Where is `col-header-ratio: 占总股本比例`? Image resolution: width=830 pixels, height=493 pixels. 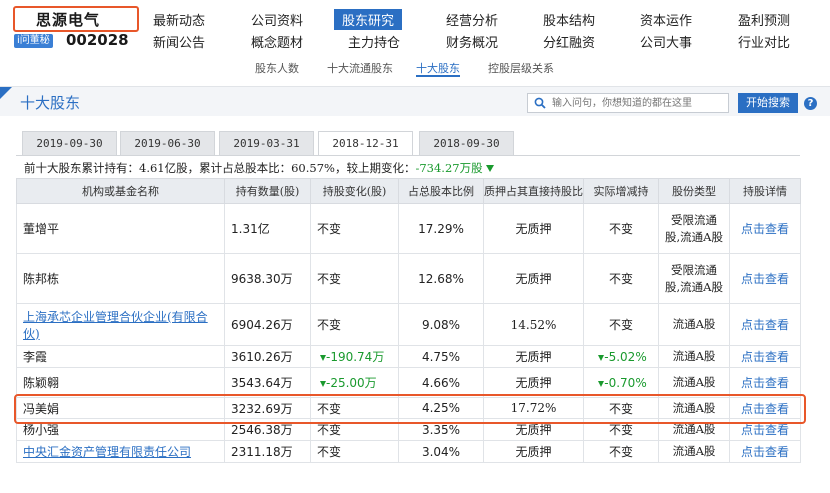
col-header-ratio: 占总股本比例 is located at coordinates (441, 191).